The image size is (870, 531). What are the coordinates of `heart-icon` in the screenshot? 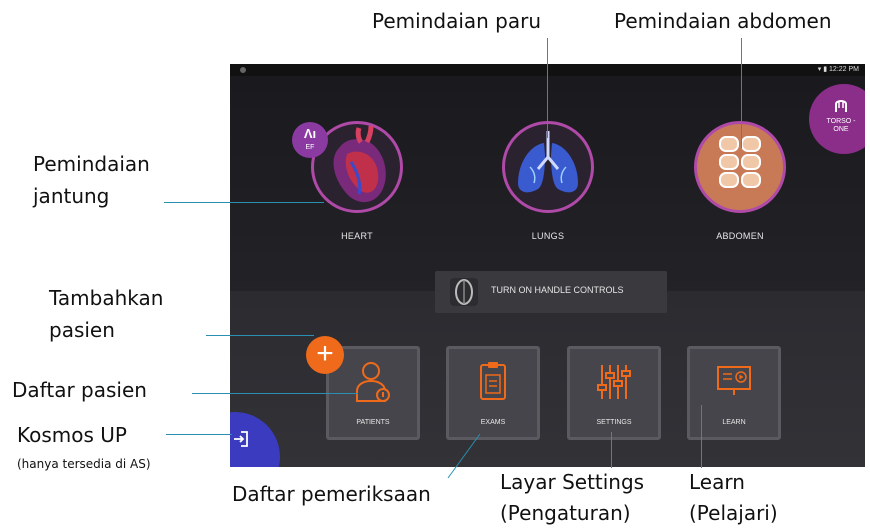 It's located at (359, 164).